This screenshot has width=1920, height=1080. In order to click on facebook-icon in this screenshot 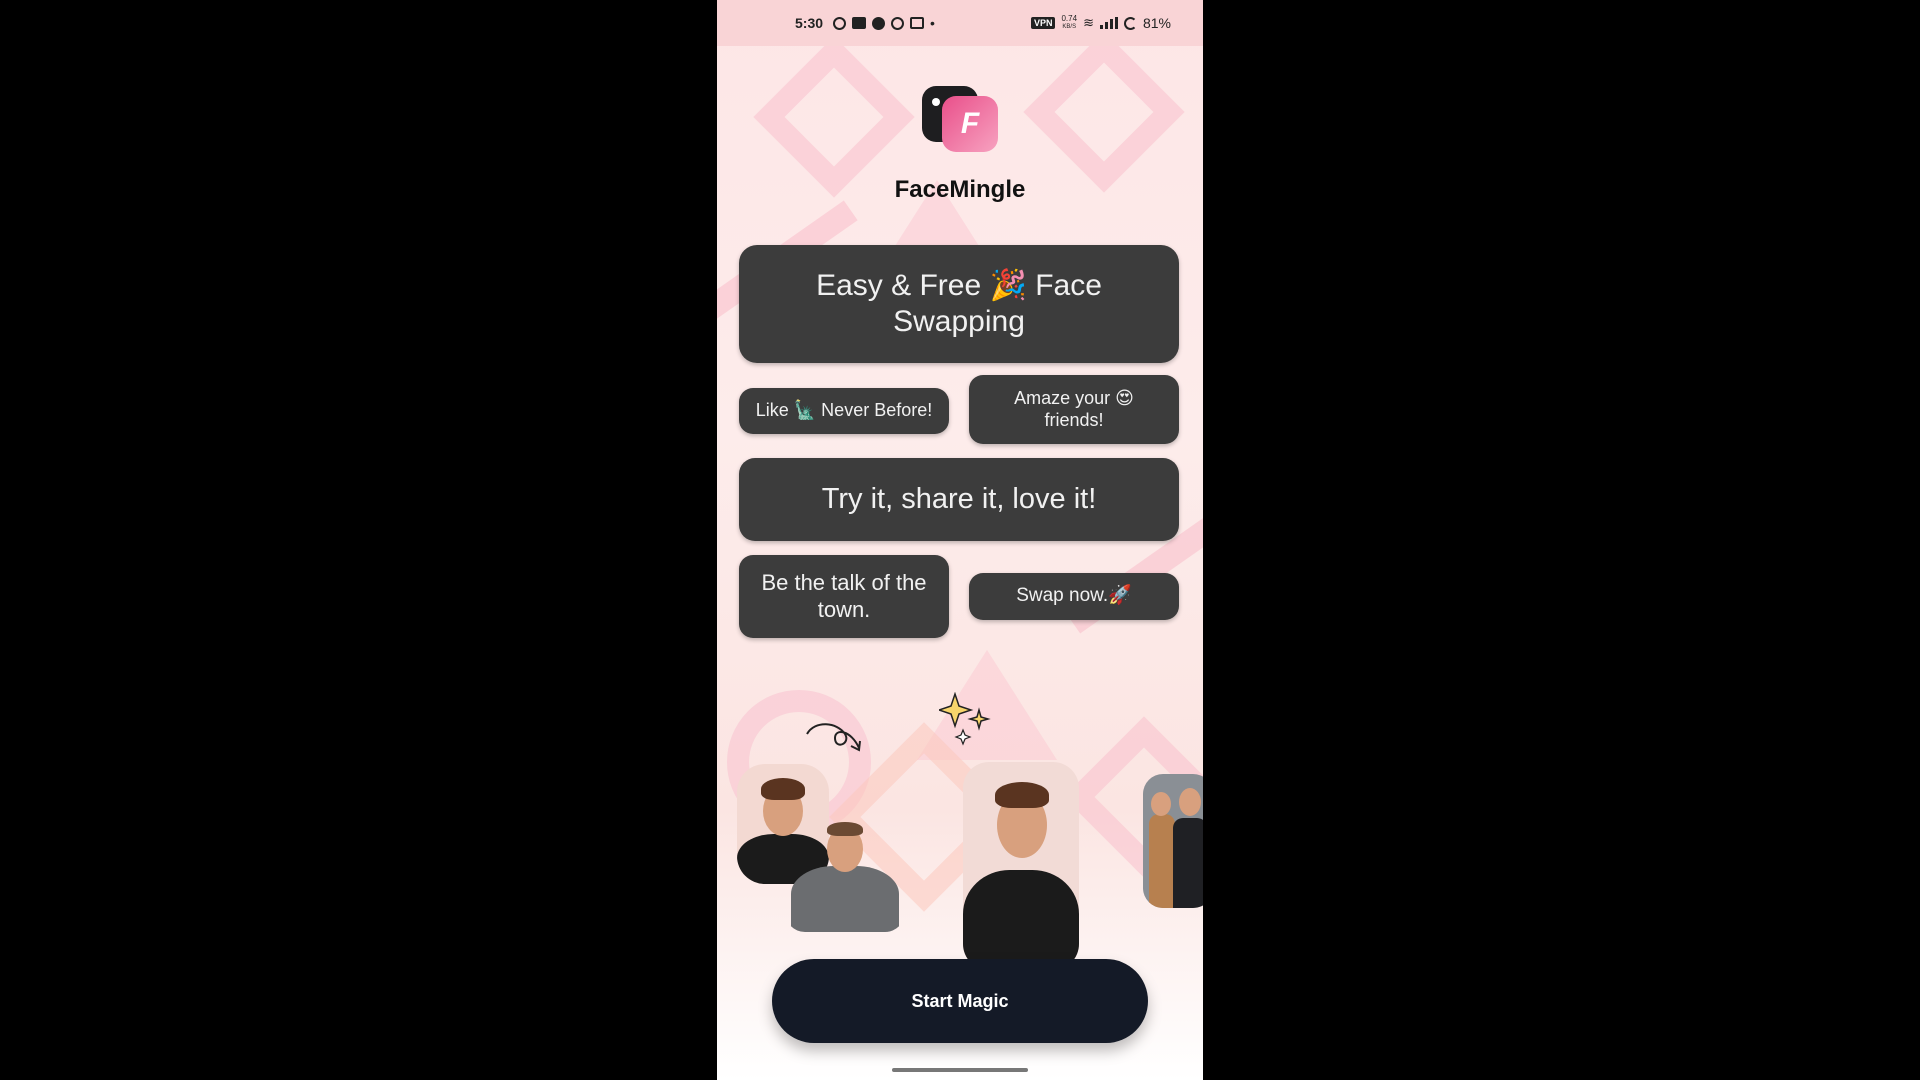, I will do `click(879, 23)`.